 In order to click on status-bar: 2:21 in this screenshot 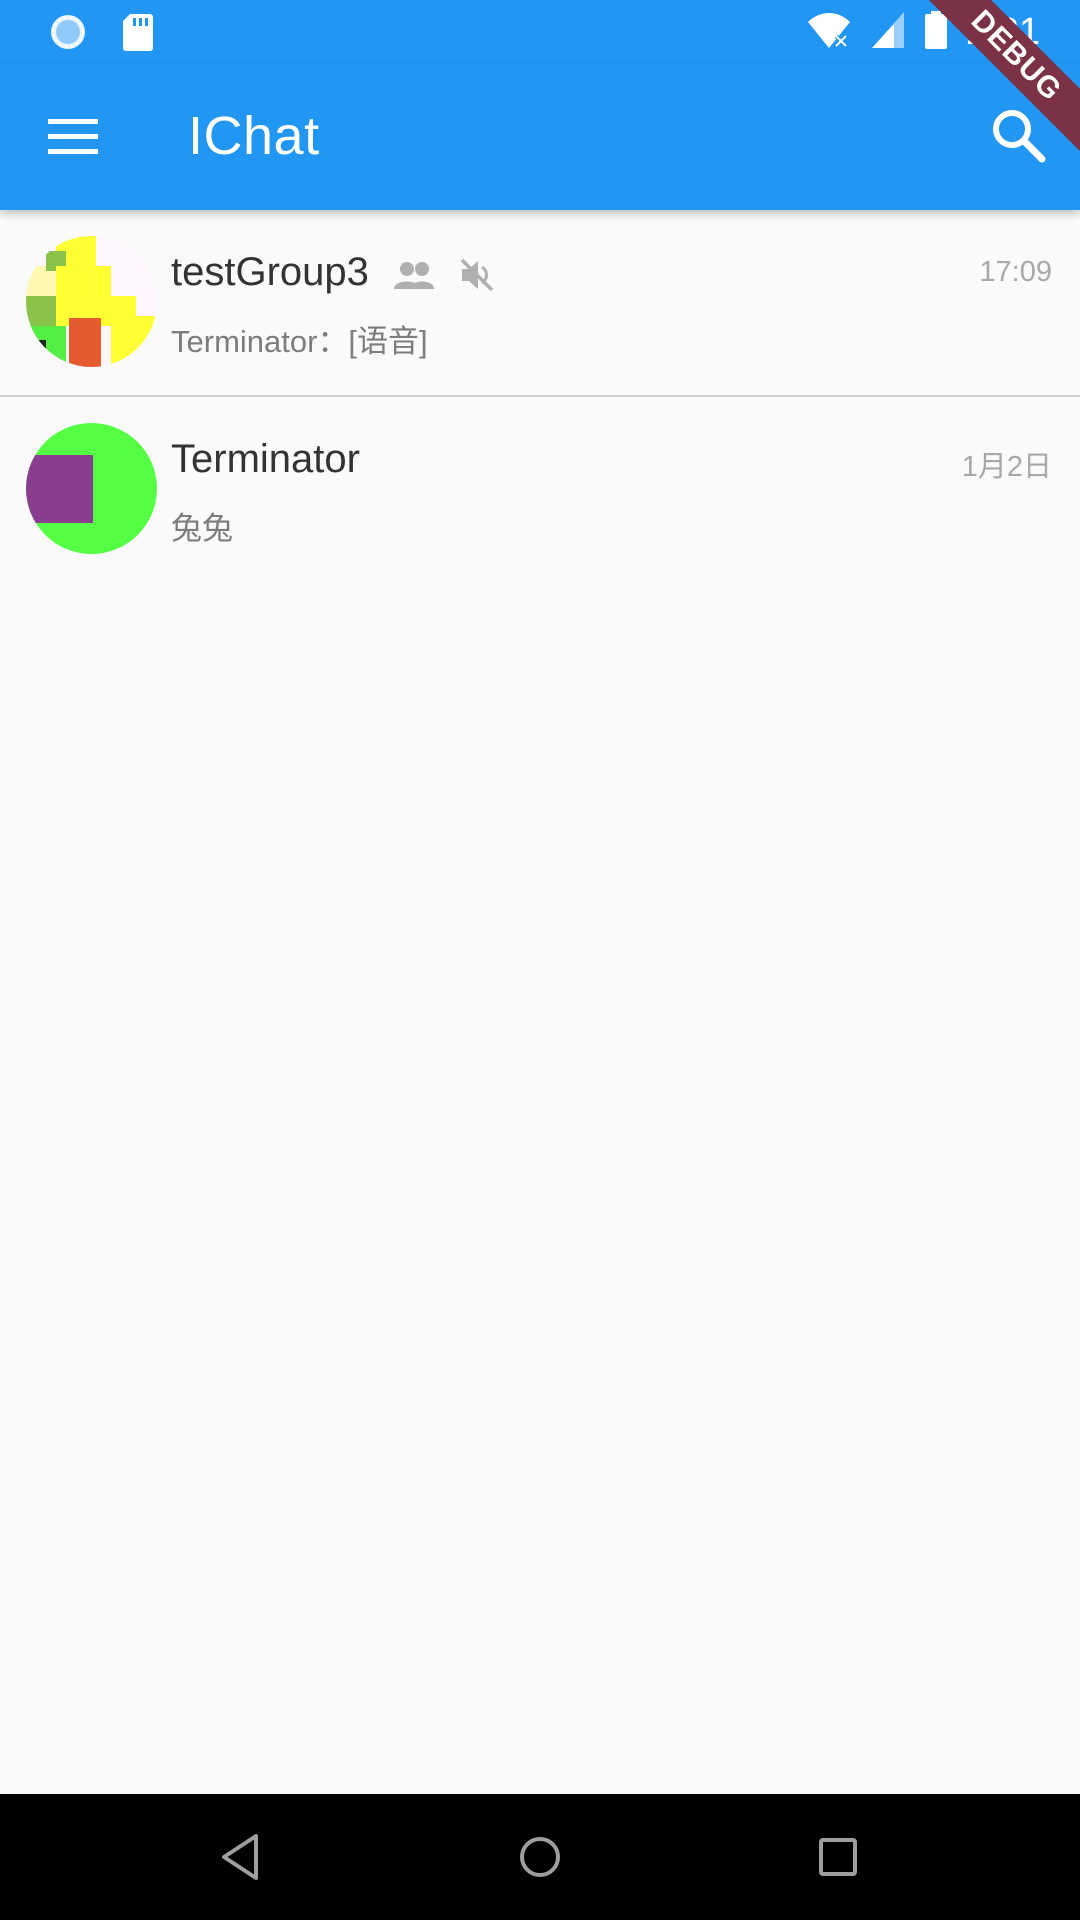, I will do `click(540, 31)`.